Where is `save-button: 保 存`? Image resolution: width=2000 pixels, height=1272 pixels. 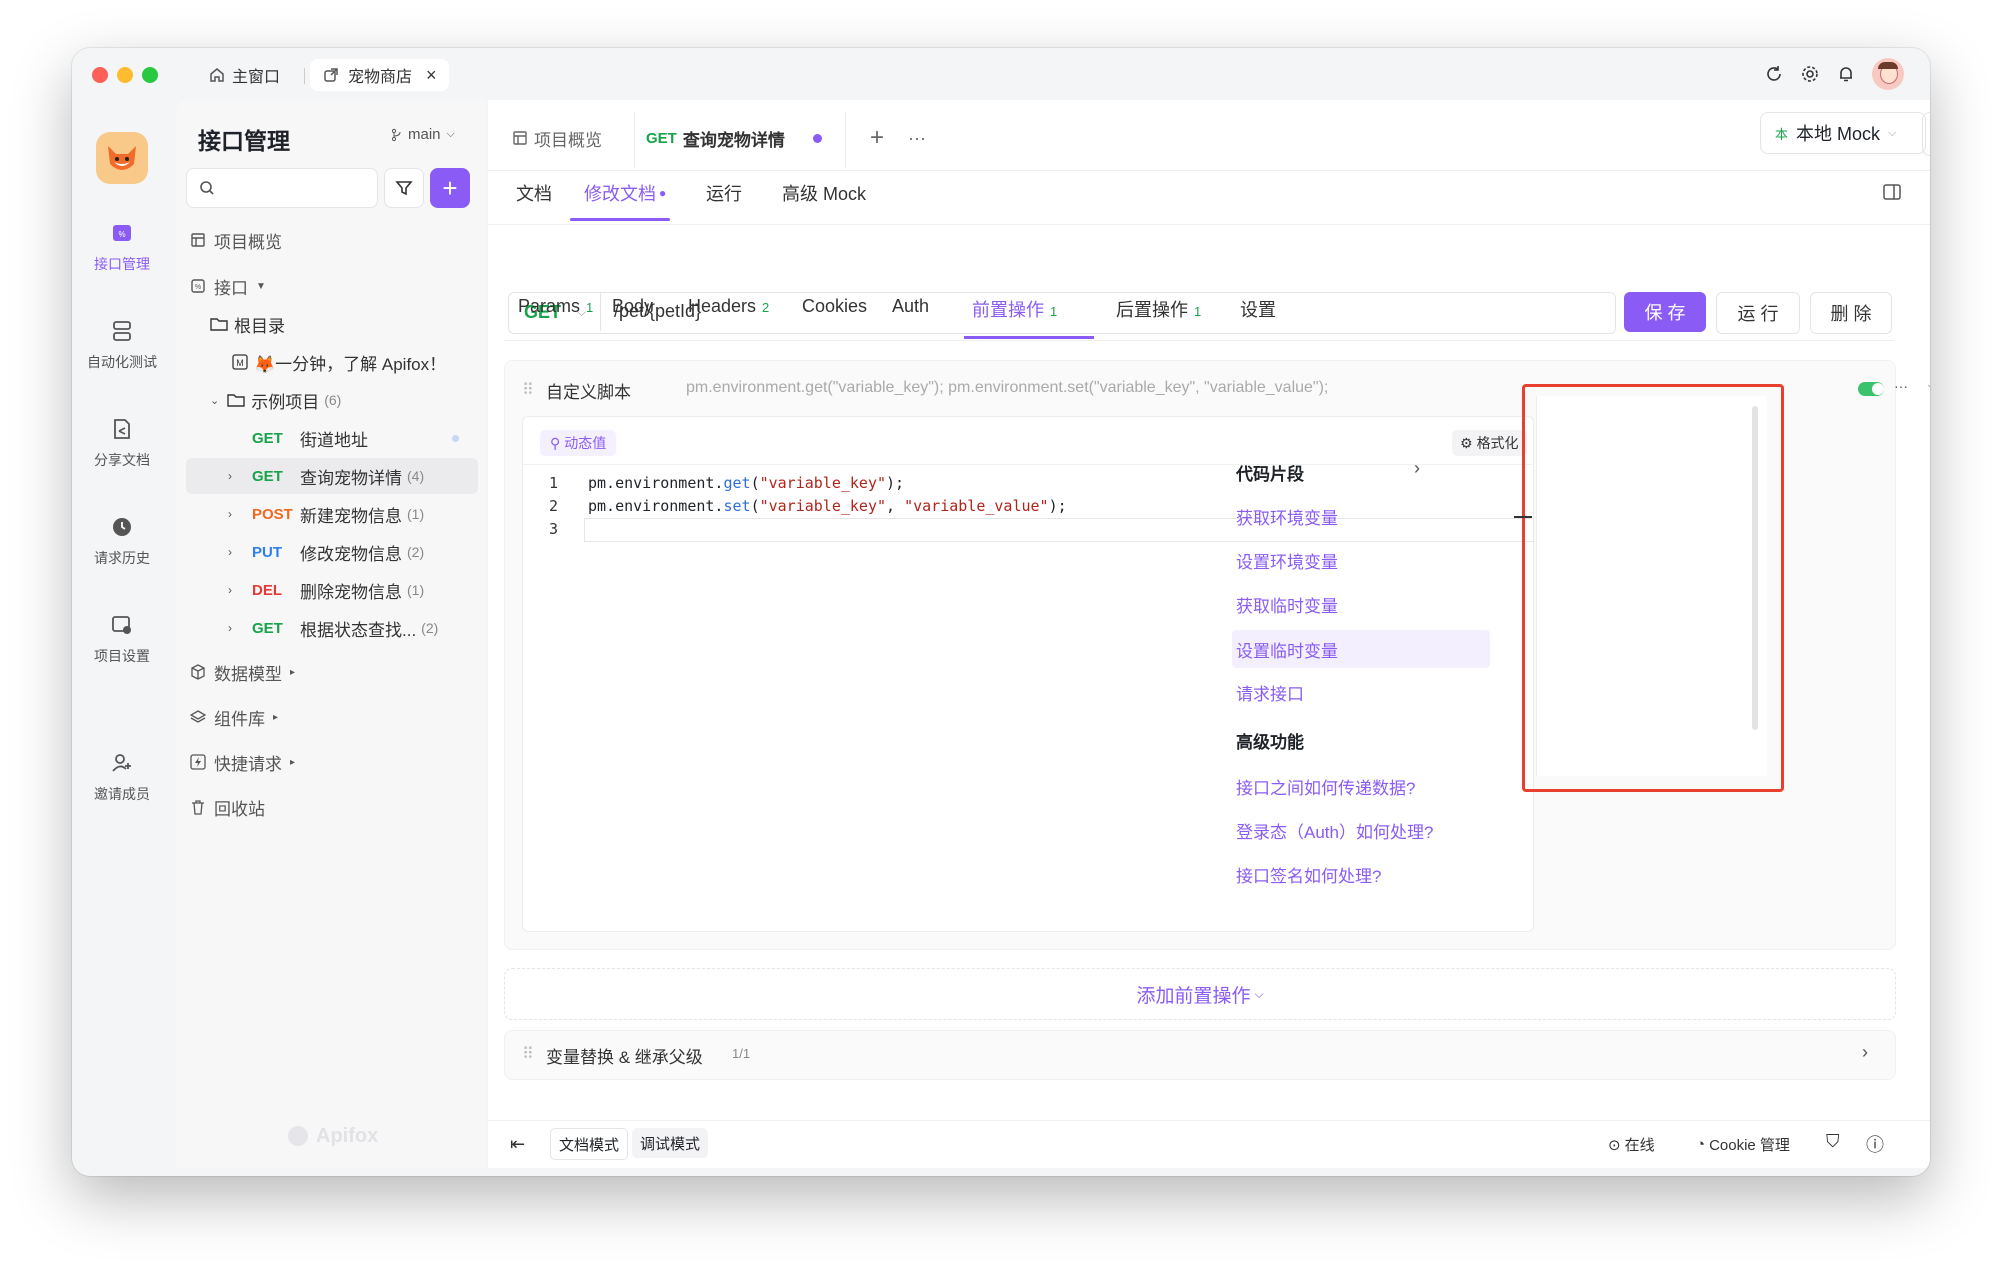 save-button: 保 存 is located at coordinates (1665, 312).